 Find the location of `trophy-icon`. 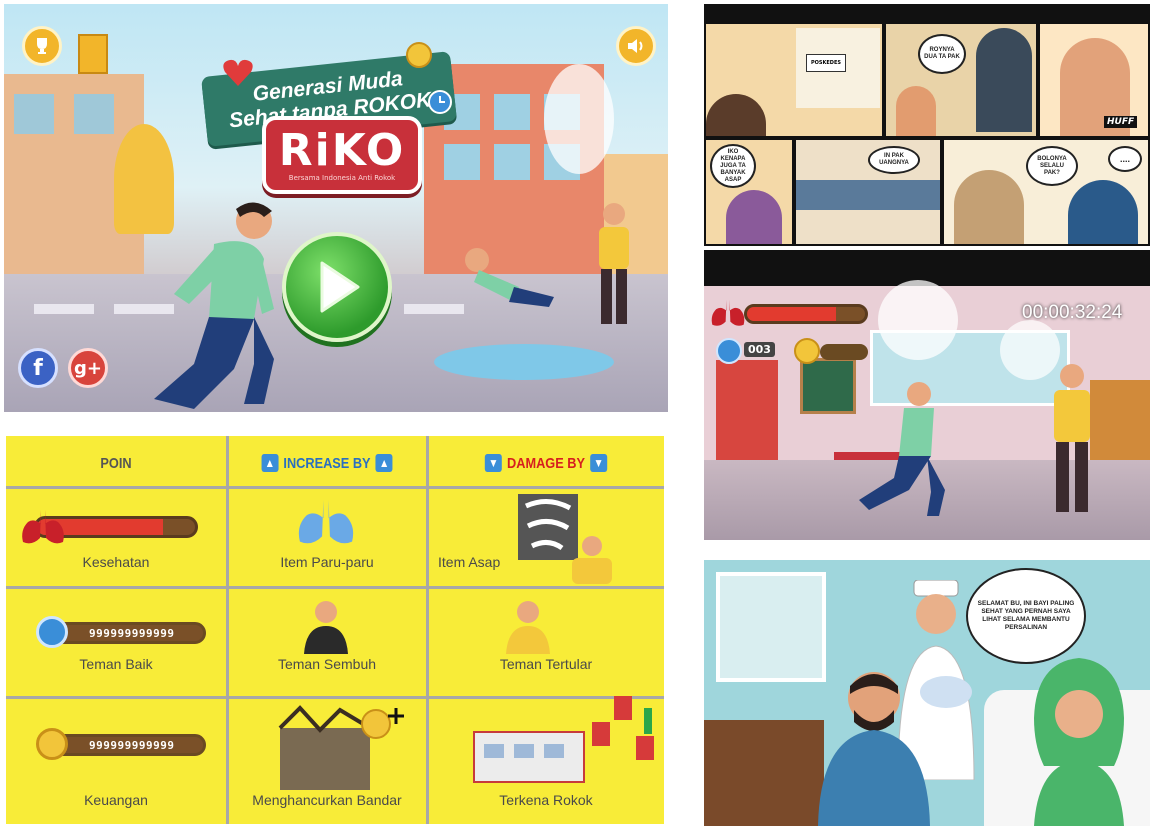

trophy-icon is located at coordinates (42, 46).